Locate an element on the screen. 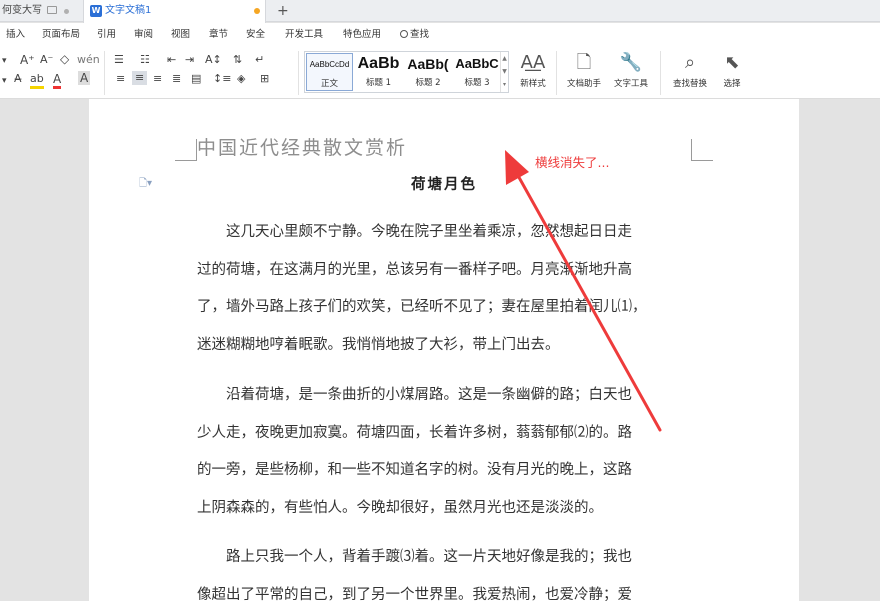 The image size is (880, 601). find-replace-button: ⌕ 查找替换 is located at coordinates (690, 70).